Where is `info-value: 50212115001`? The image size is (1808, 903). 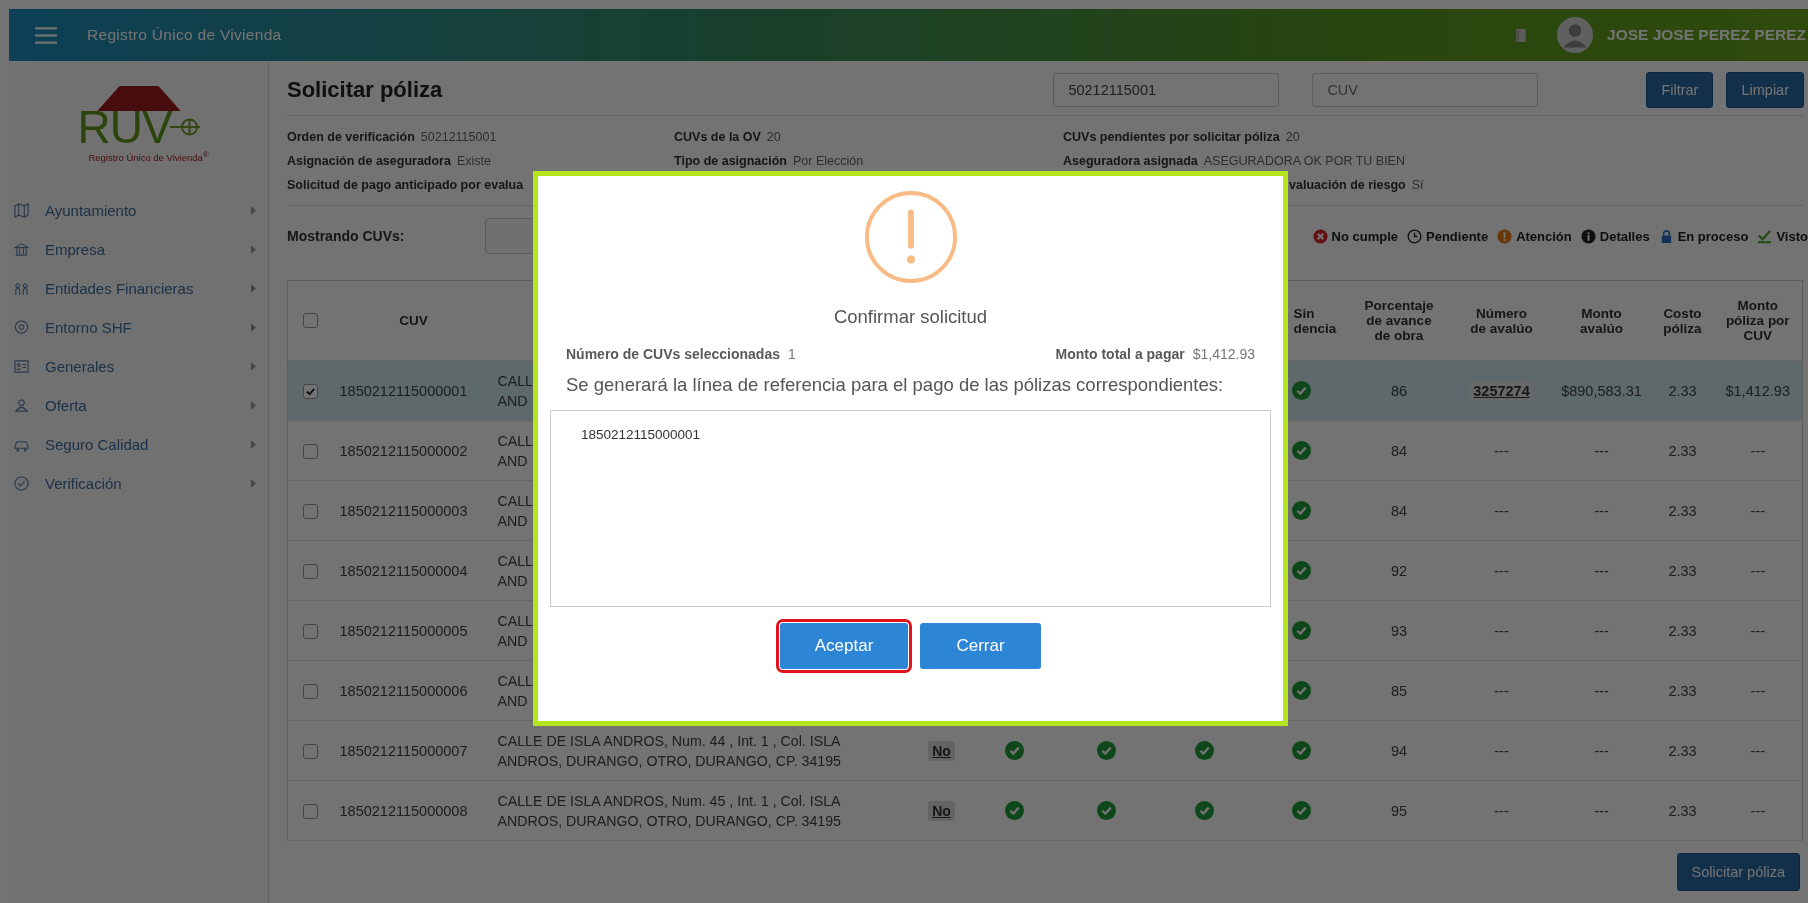 info-value: 50212115001 is located at coordinates (458, 137).